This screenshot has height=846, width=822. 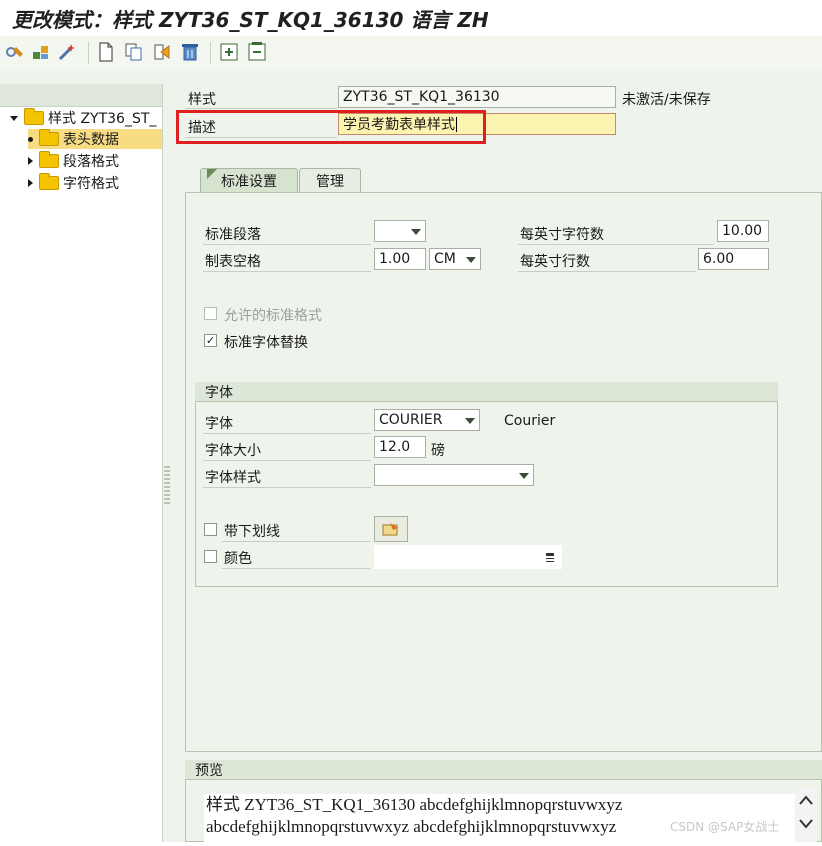 What do you see at coordinates (67, 52) in the screenshot?
I see `magic-wand-icon` at bounding box center [67, 52].